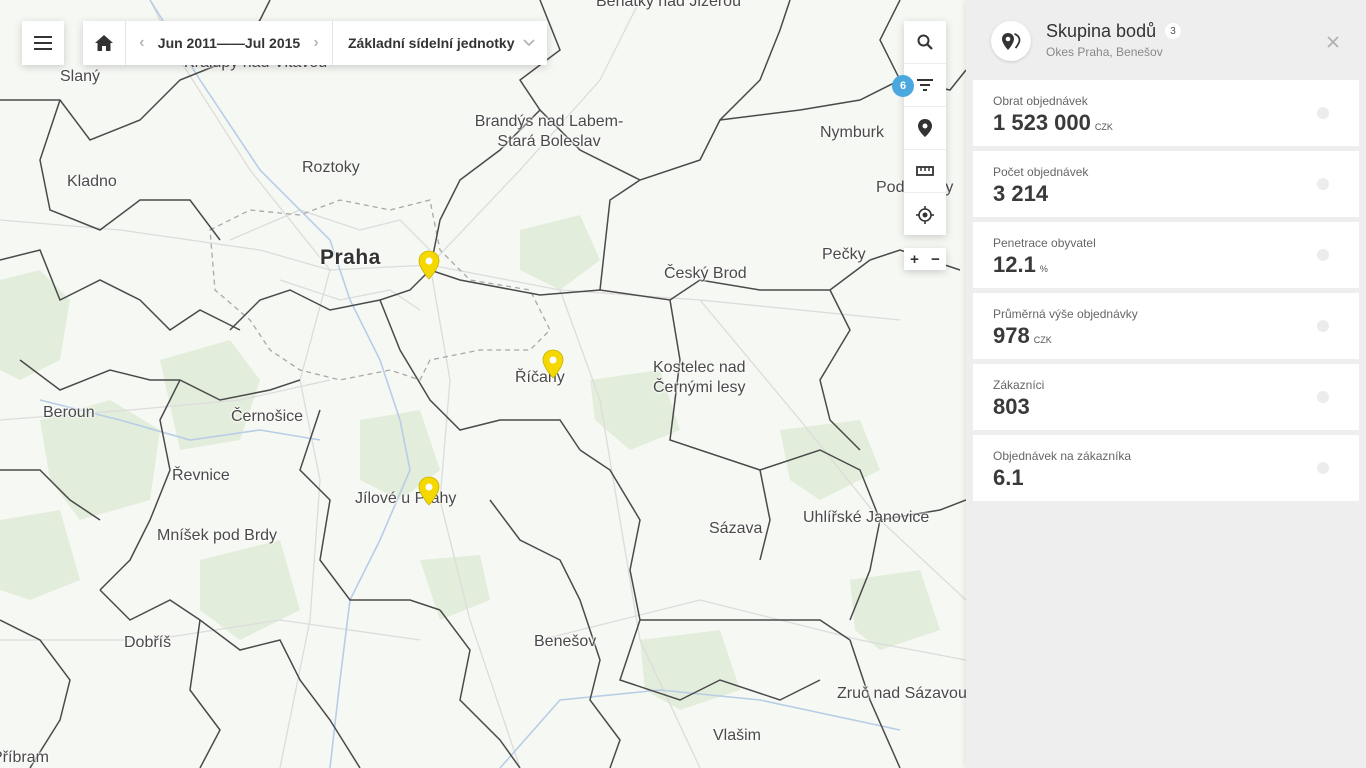 This screenshot has width=1366, height=768. What do you see at coordinates (705, 273) in the screenshot?
I see `place-label: Český Brod` at bounding box center [705, 273].